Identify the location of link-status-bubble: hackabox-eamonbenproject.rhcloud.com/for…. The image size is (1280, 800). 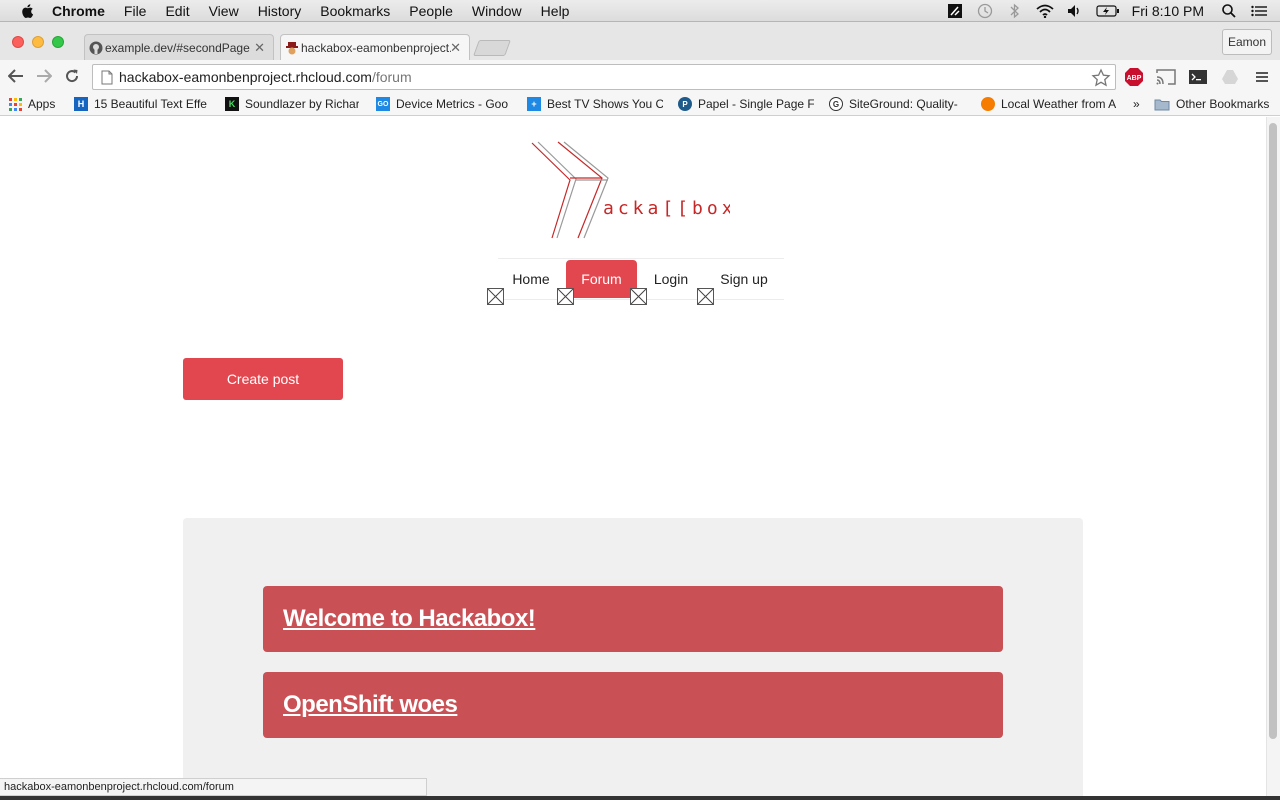
(213, 787).